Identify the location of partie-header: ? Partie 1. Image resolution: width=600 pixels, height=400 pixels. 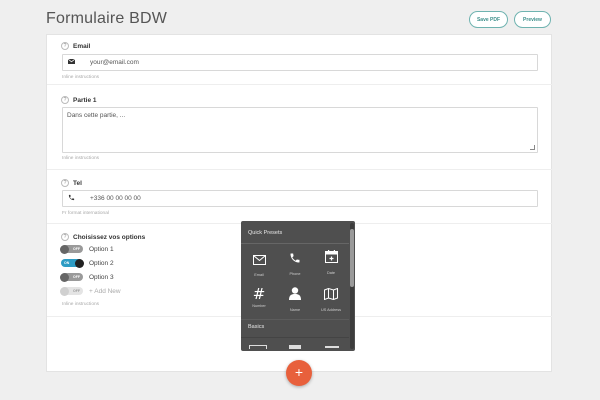
(79, 100).